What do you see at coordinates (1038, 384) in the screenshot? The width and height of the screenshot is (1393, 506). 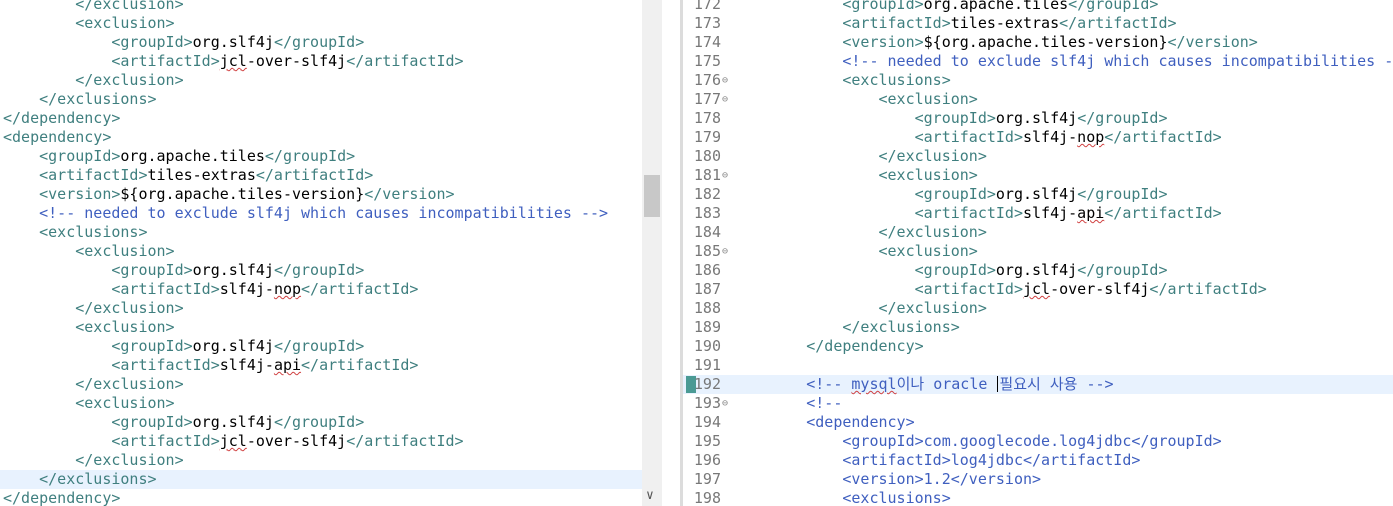 I see `code-line: 192 <!-- mysql이나 oracle 필요시 사용 -->` at bounding box center [1038, 384].